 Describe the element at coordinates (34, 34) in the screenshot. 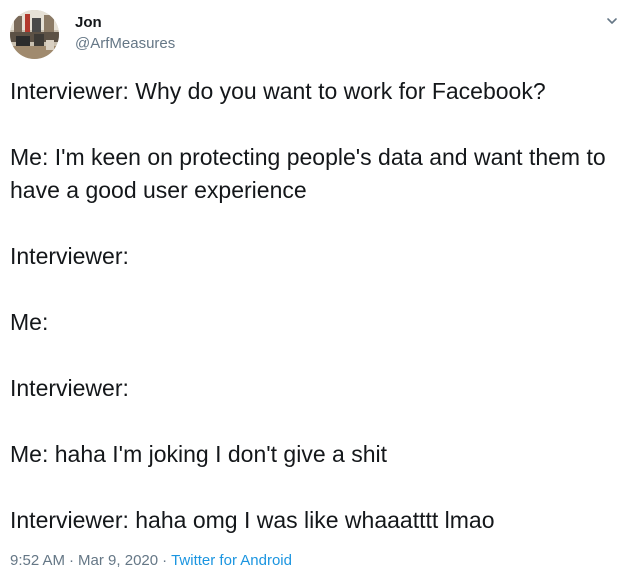

I see `avatar` at that location.